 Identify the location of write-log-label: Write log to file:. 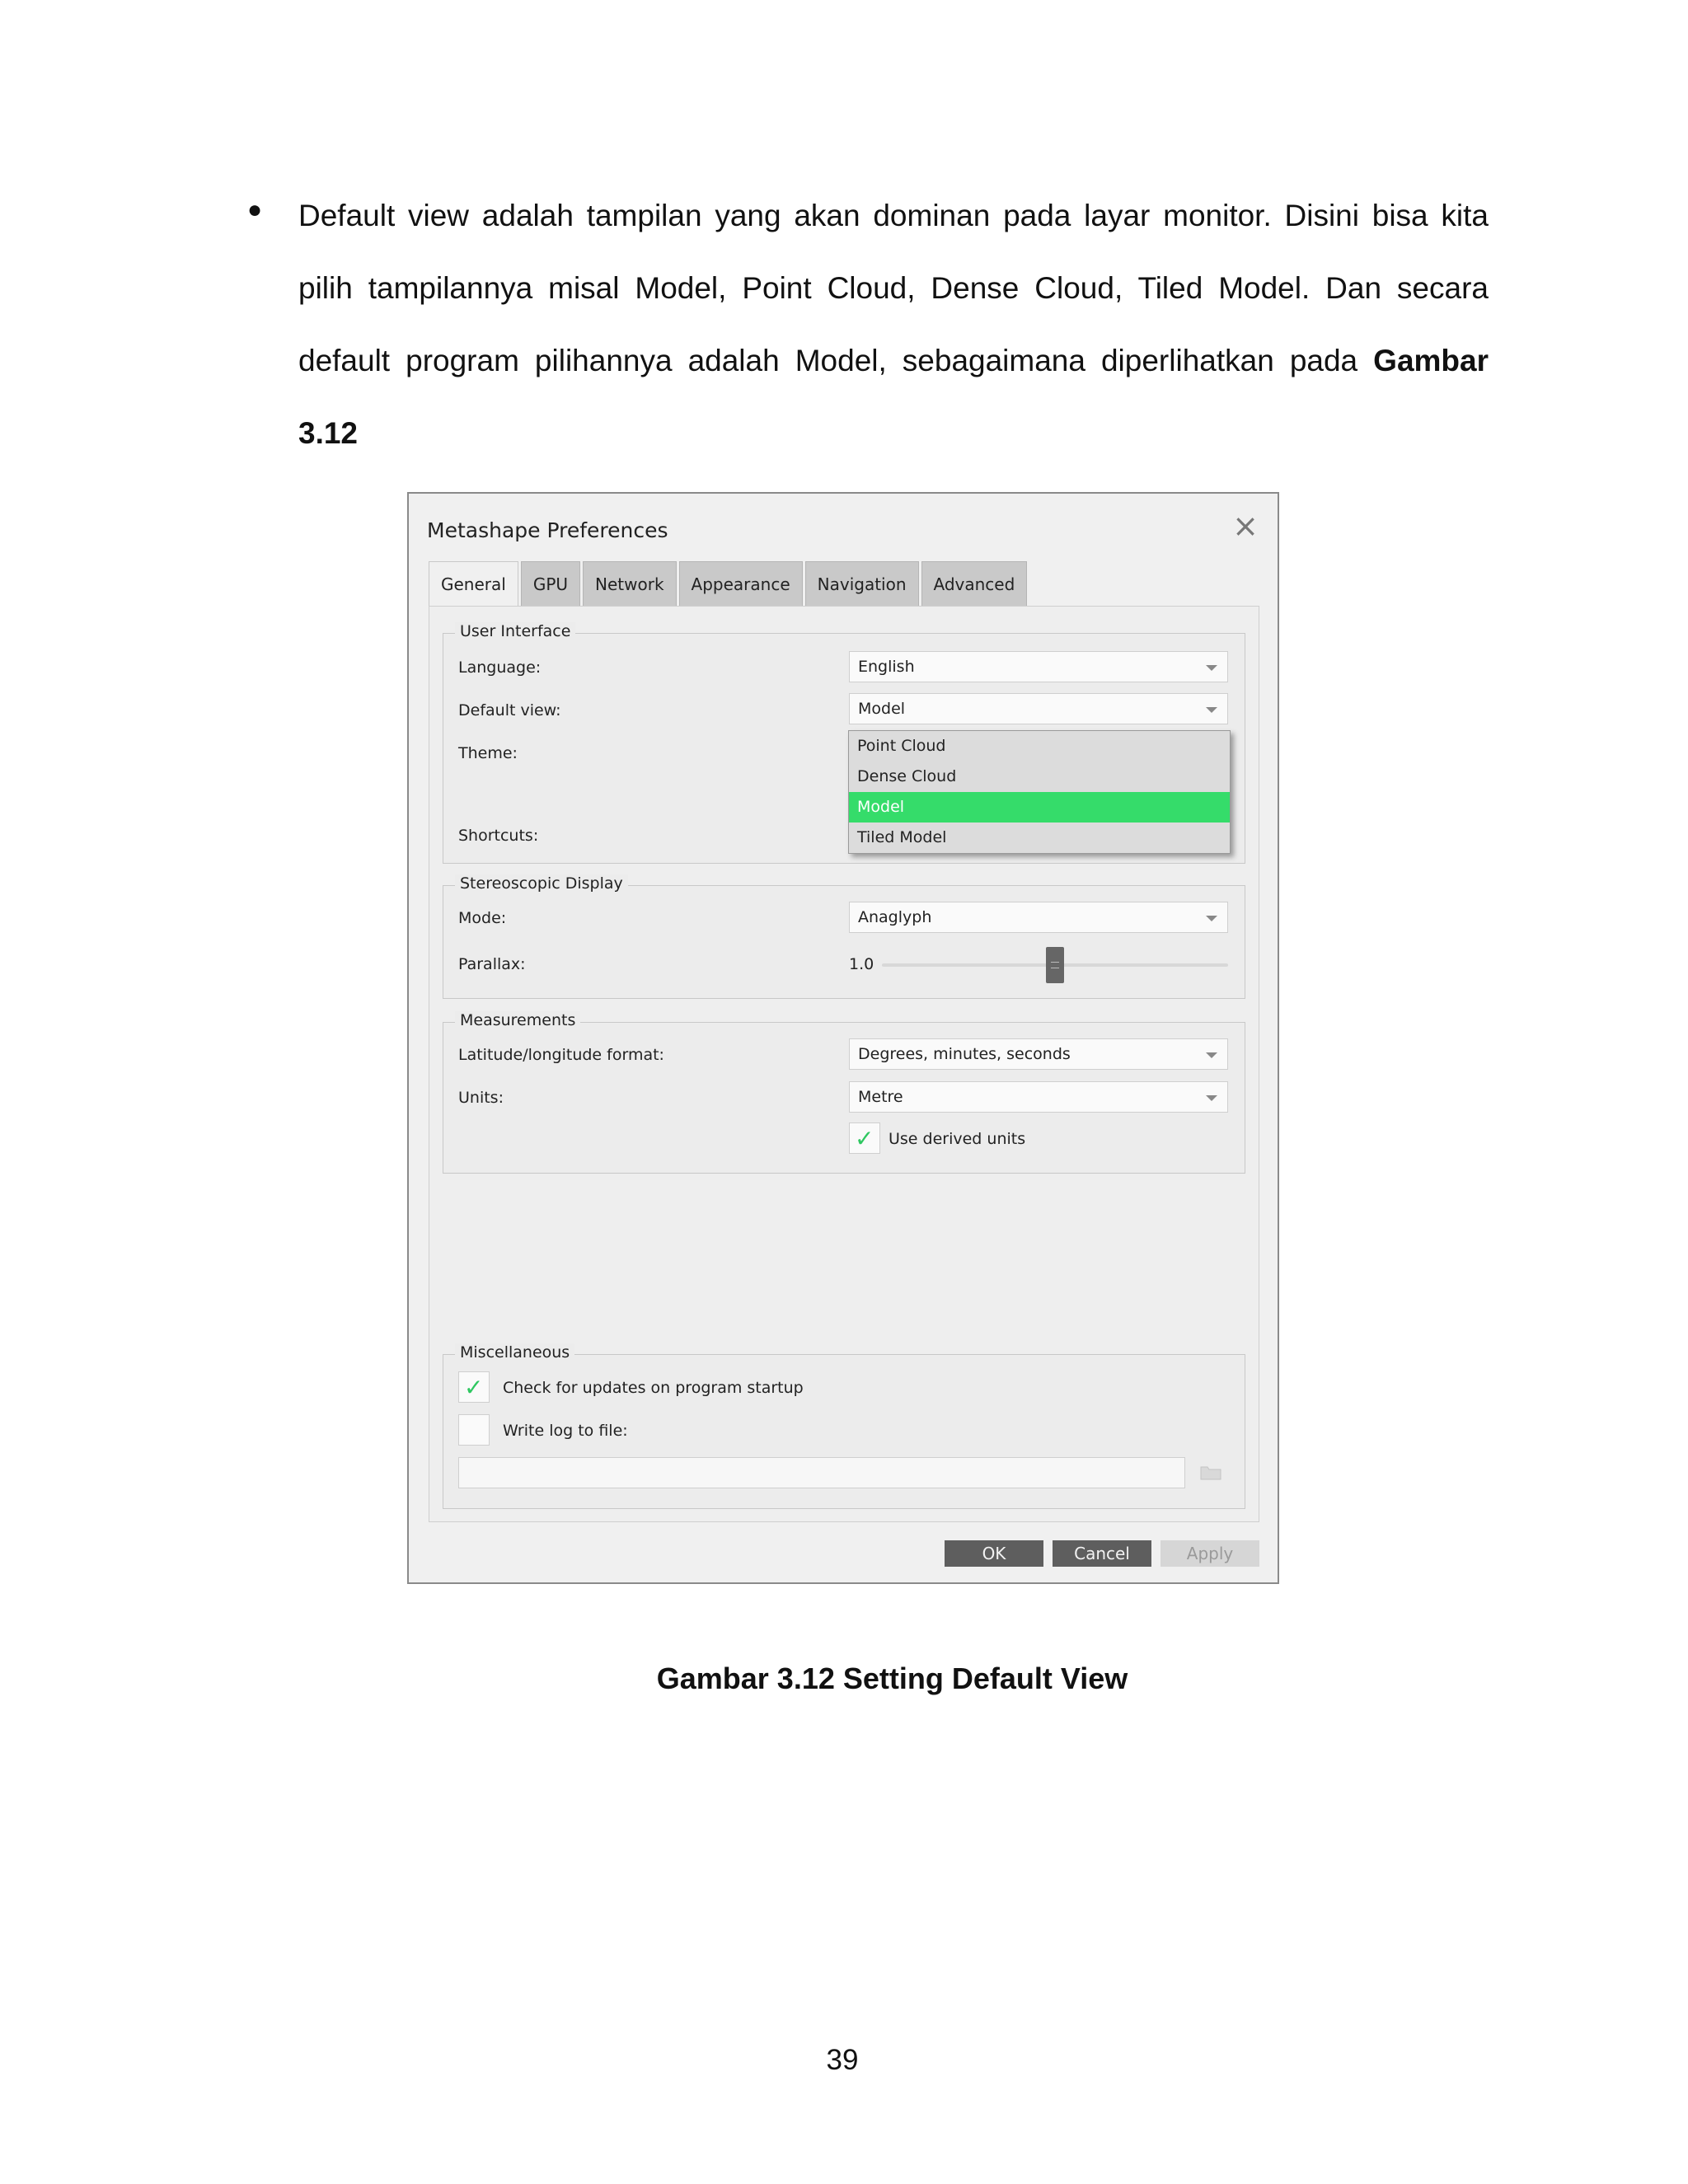
(566, 1431).